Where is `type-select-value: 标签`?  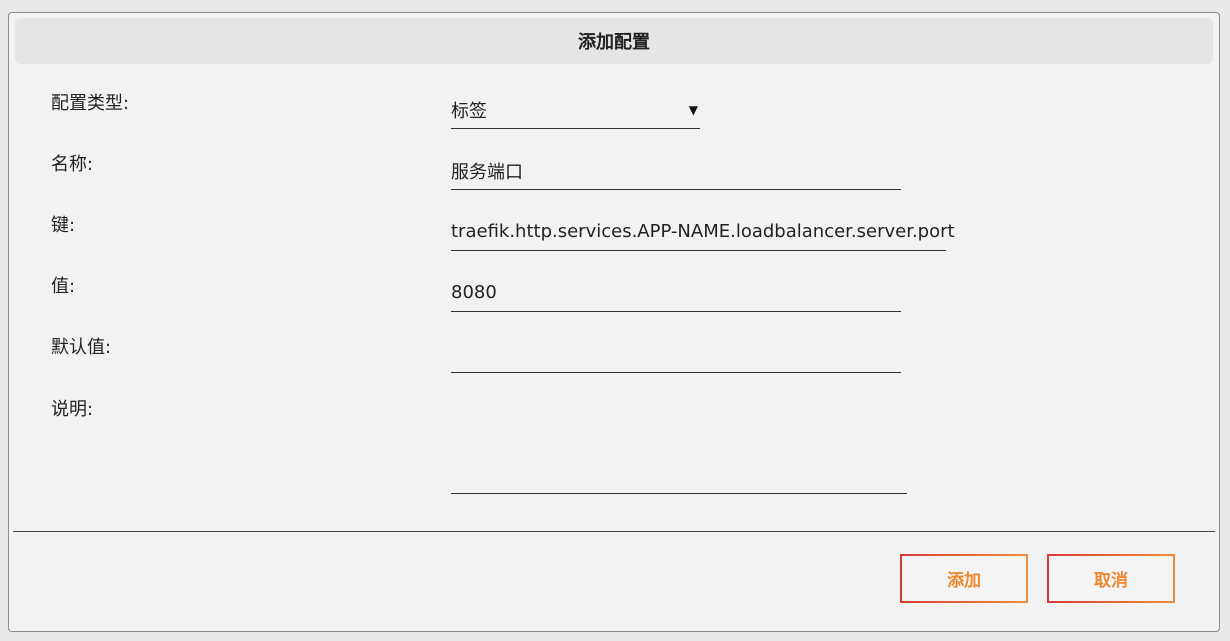 type-select-value: 标签 is located at coordinates (469, 111).